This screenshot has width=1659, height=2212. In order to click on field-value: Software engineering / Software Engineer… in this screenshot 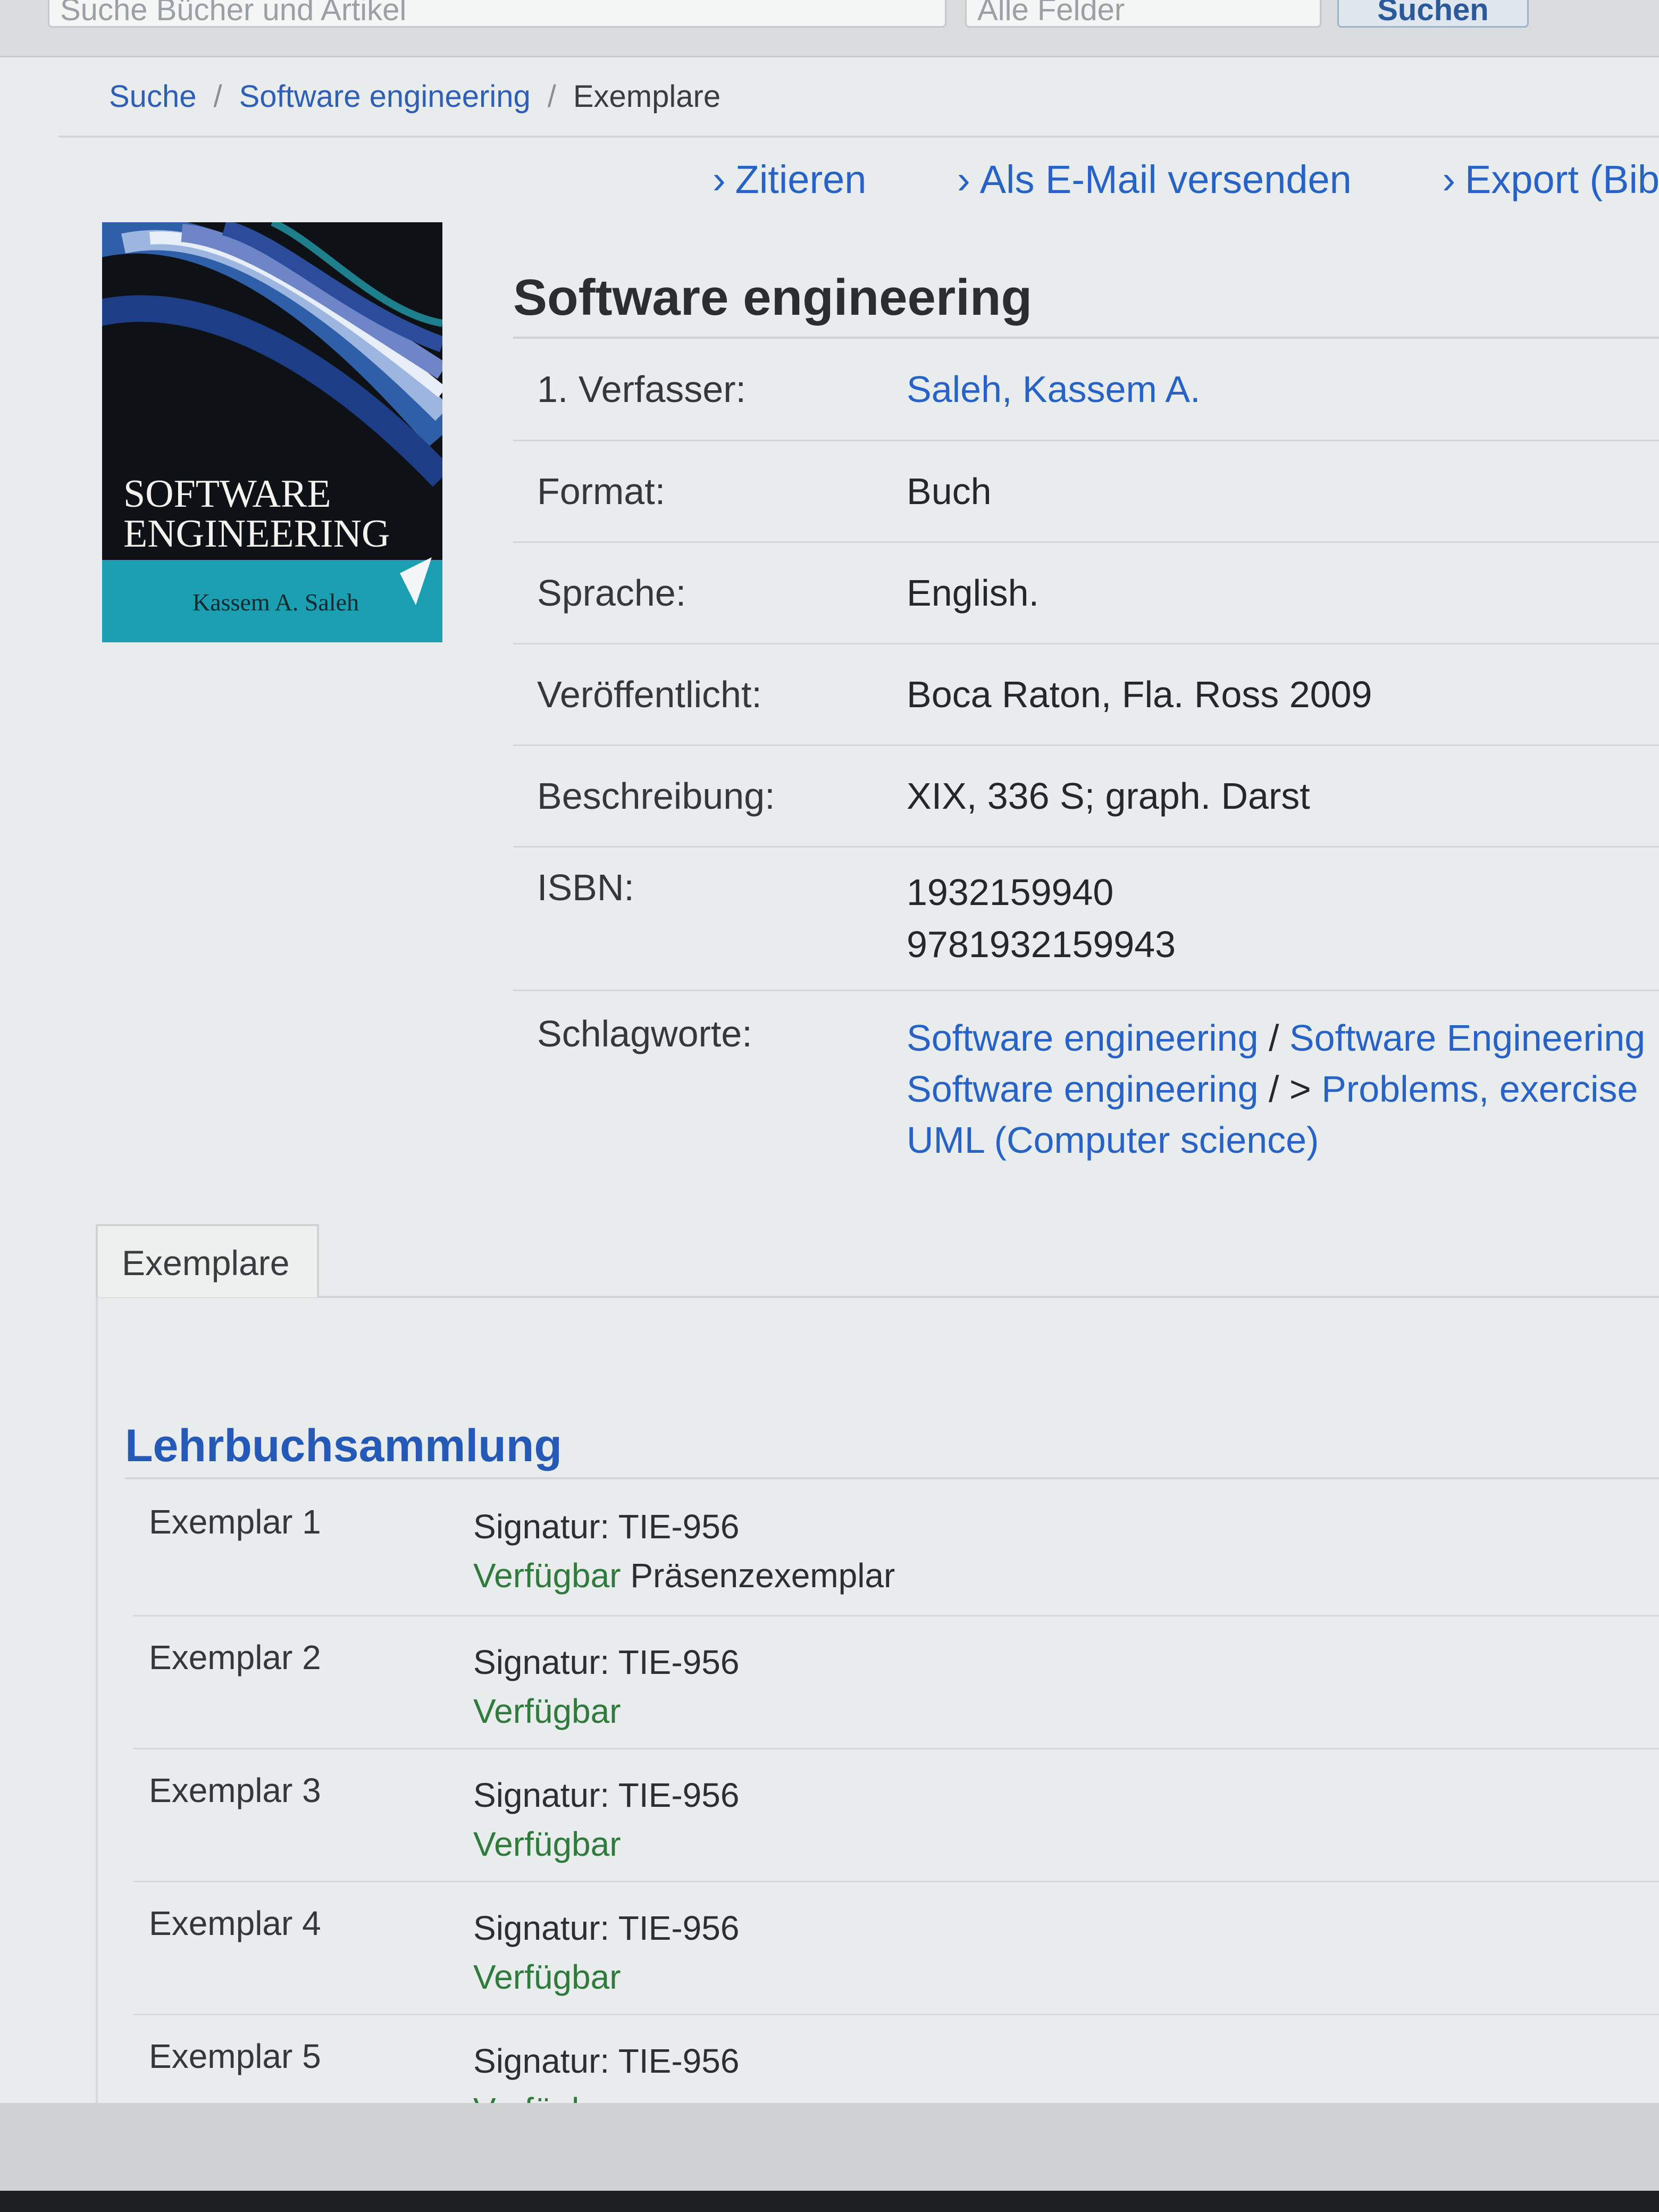, I will do `click(1283, 1089)`.